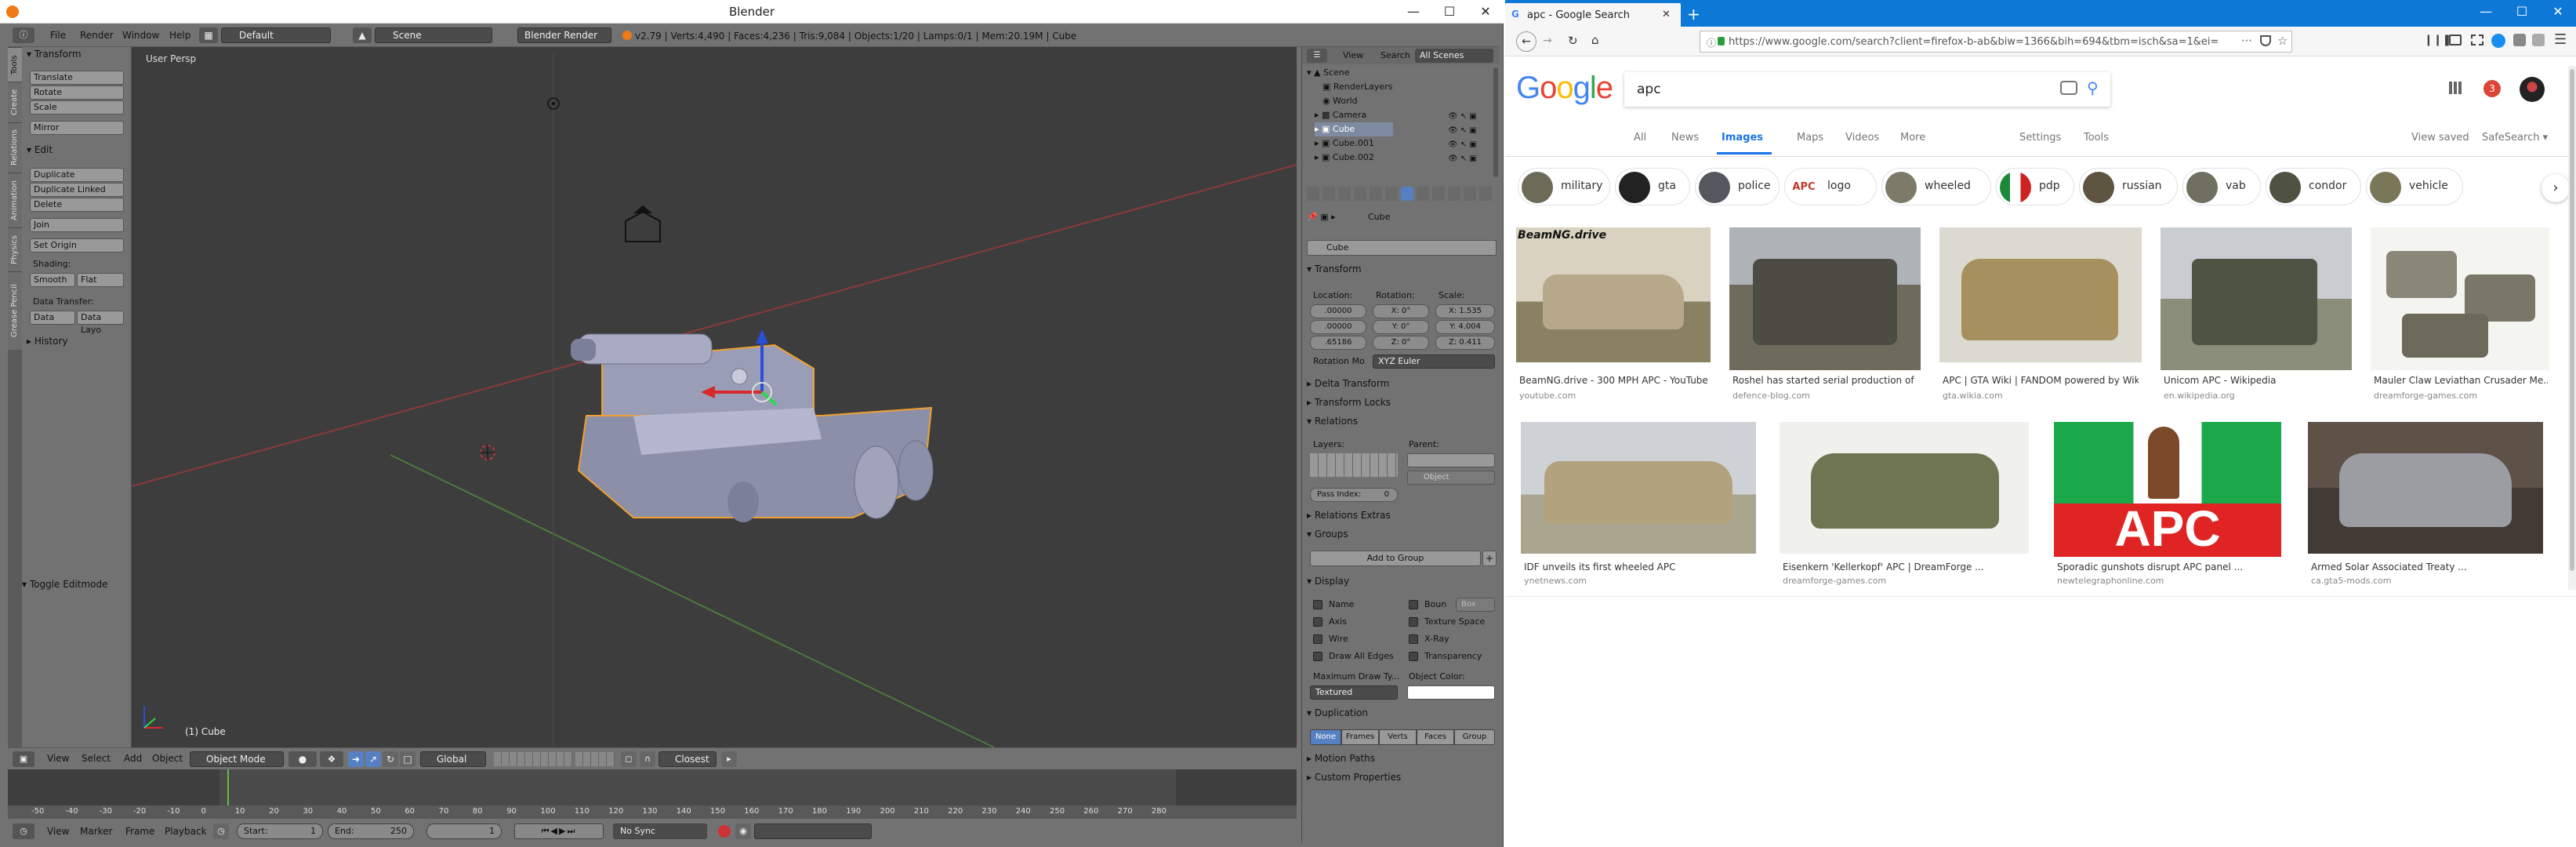  Describe the element at coordinates (101, 323) in the screenshot. I see `data-layout-button: Data Layo` at that location.